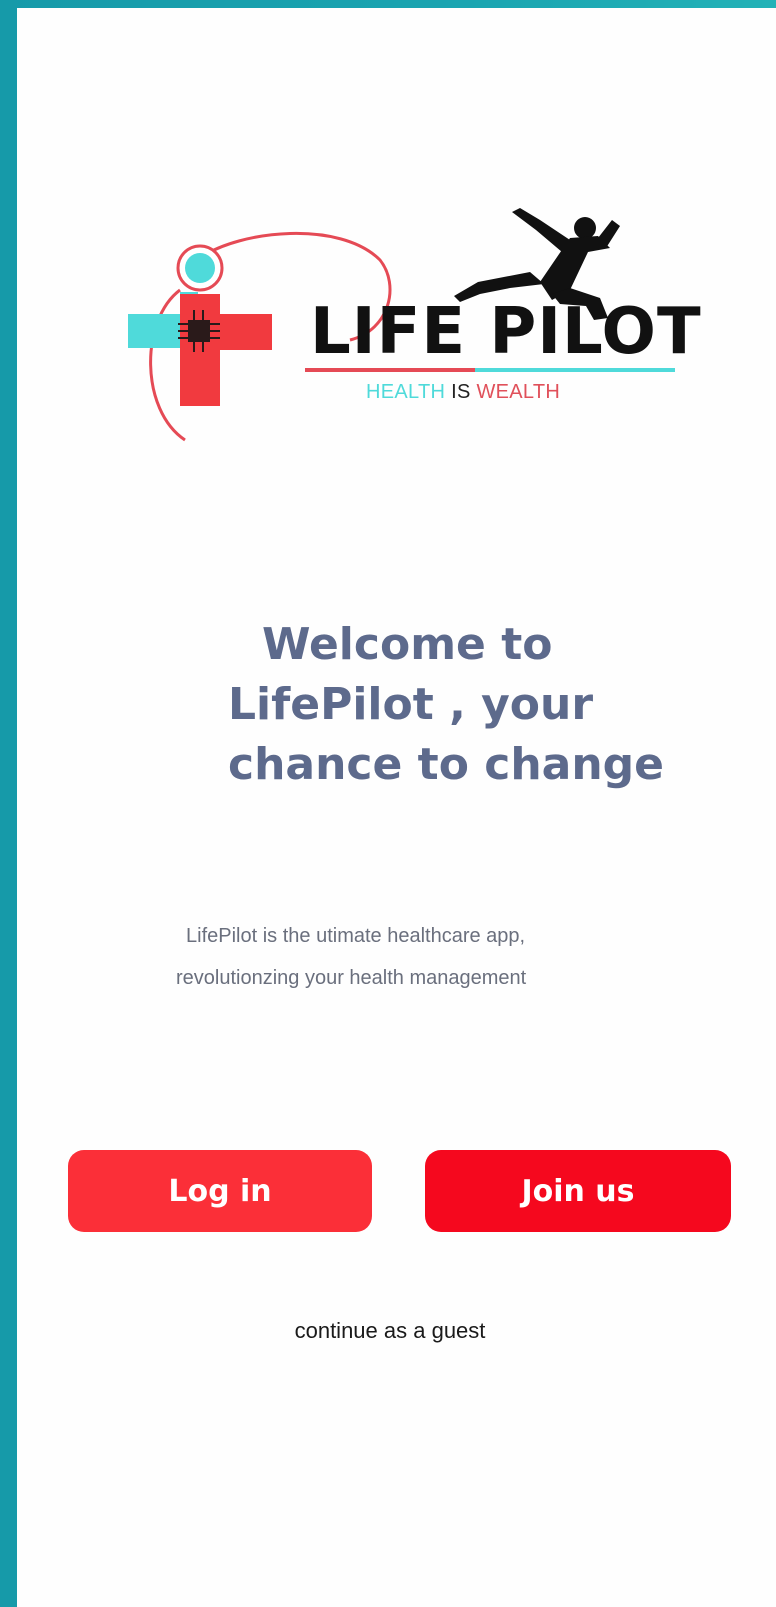 The height and width of the screenshot is (1607, 776). I want to click on tagline-health: HEALTH, so click(406, 392).